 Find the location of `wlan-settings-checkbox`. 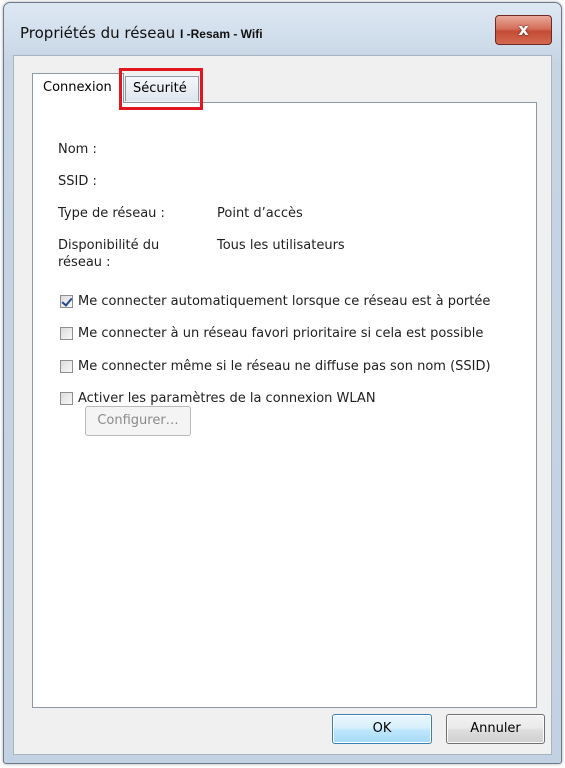

wlan-settings-checkbox is located at coordinates (66, 398).